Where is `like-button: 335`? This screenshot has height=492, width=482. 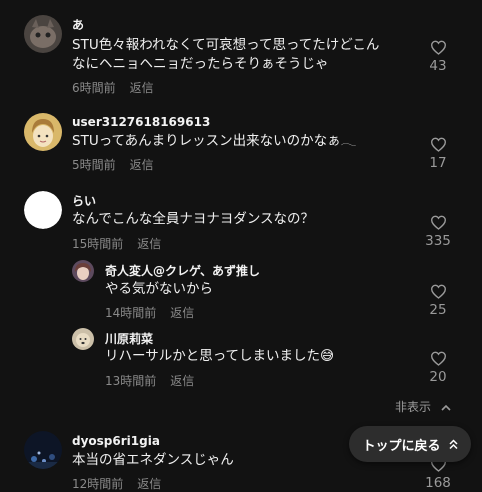
like-button: 335 is located at coordinates (438, 232).